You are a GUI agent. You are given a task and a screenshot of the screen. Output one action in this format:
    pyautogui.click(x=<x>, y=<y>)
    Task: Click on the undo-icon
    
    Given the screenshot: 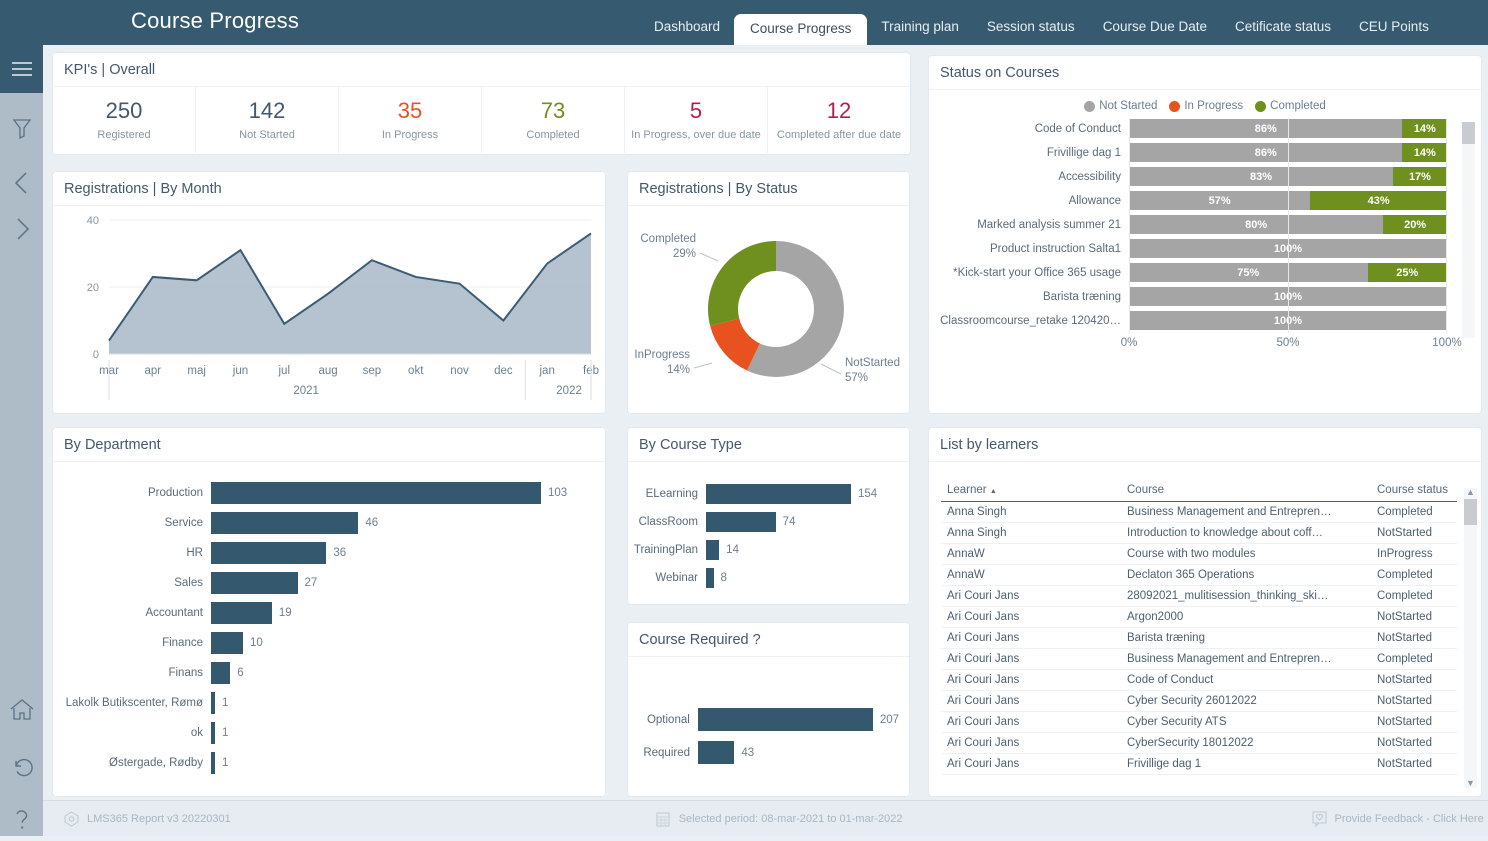 What is the action you would take?
    pyautogui.click(x=21, y=767)
    